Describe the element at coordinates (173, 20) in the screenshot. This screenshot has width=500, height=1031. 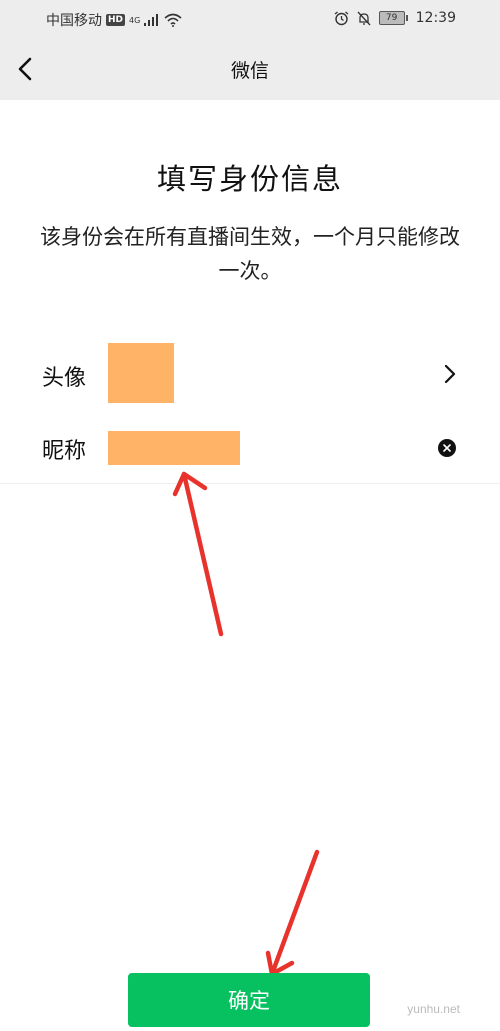
I see `wifi-icon` at that location.